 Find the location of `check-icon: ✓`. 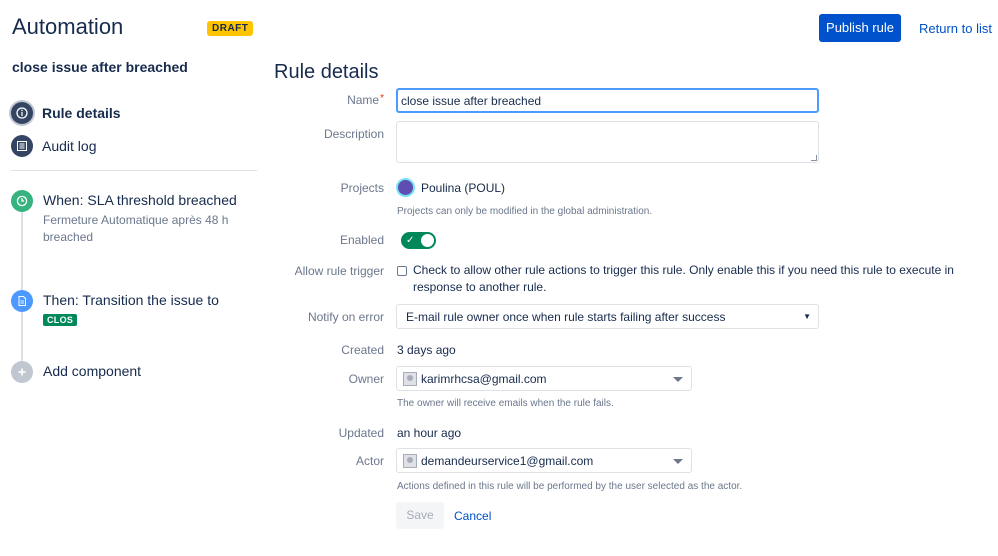

check-icon: ✓ is located at coordinates (410, 240).